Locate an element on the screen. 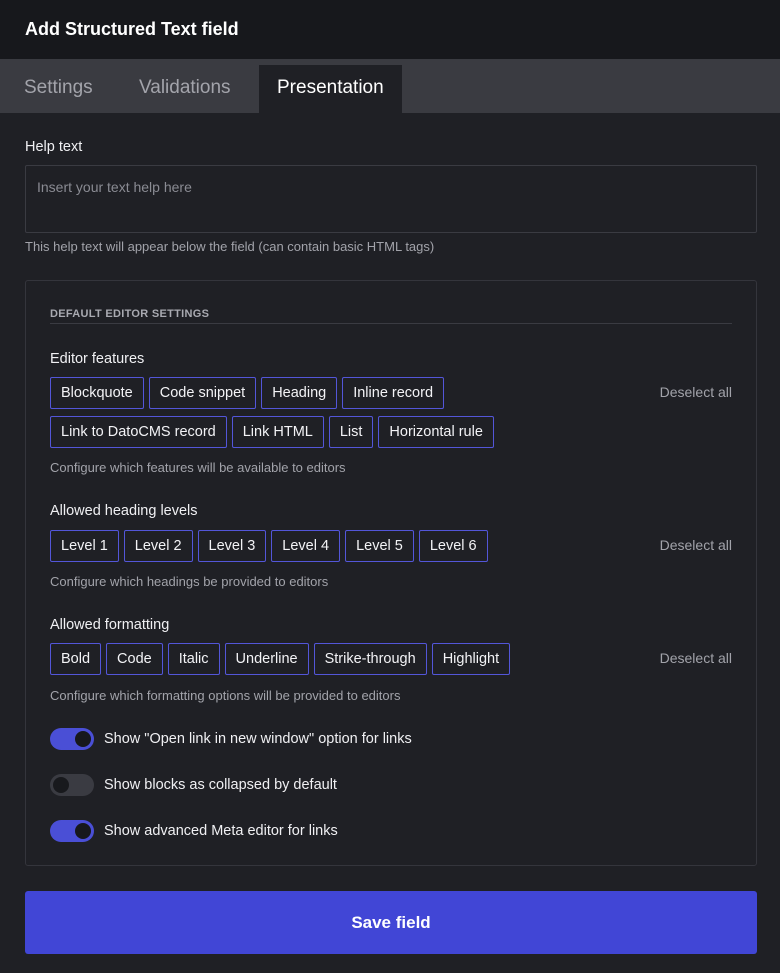 The height and width of the screenshot is (973, 780). panel-divider is located at coordinates (391, 323).